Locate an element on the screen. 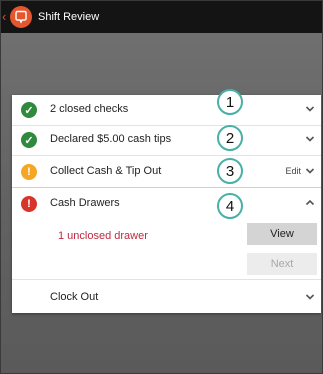 The height and width of the screenshot is (374, 323). callout-marker: 3 is located at coordinates (230, 171).